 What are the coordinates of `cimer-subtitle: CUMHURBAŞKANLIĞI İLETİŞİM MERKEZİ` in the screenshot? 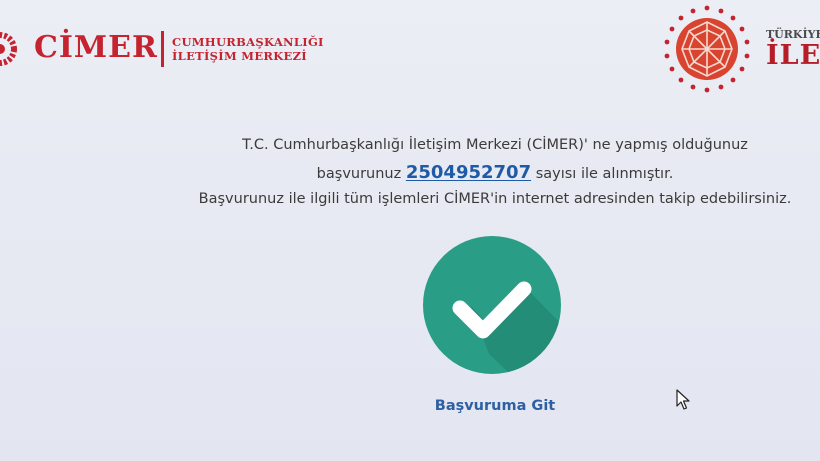 It's located at (248, 49).